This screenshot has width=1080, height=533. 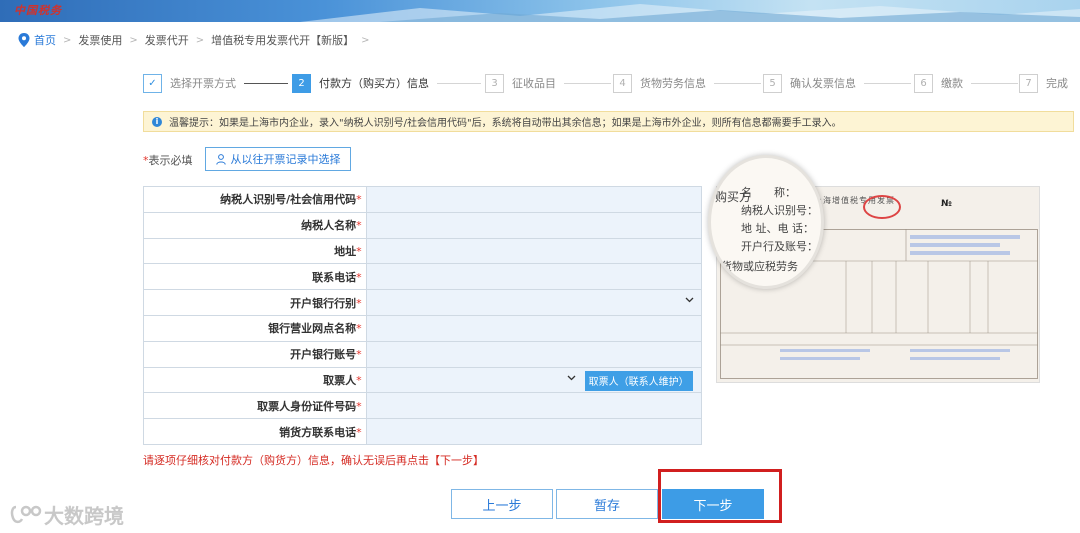 What do you see at coordinates (374, 83) in the screenshot?
I see `step-label: 付款方（购买方）信息` at bounding box center [374, 83].